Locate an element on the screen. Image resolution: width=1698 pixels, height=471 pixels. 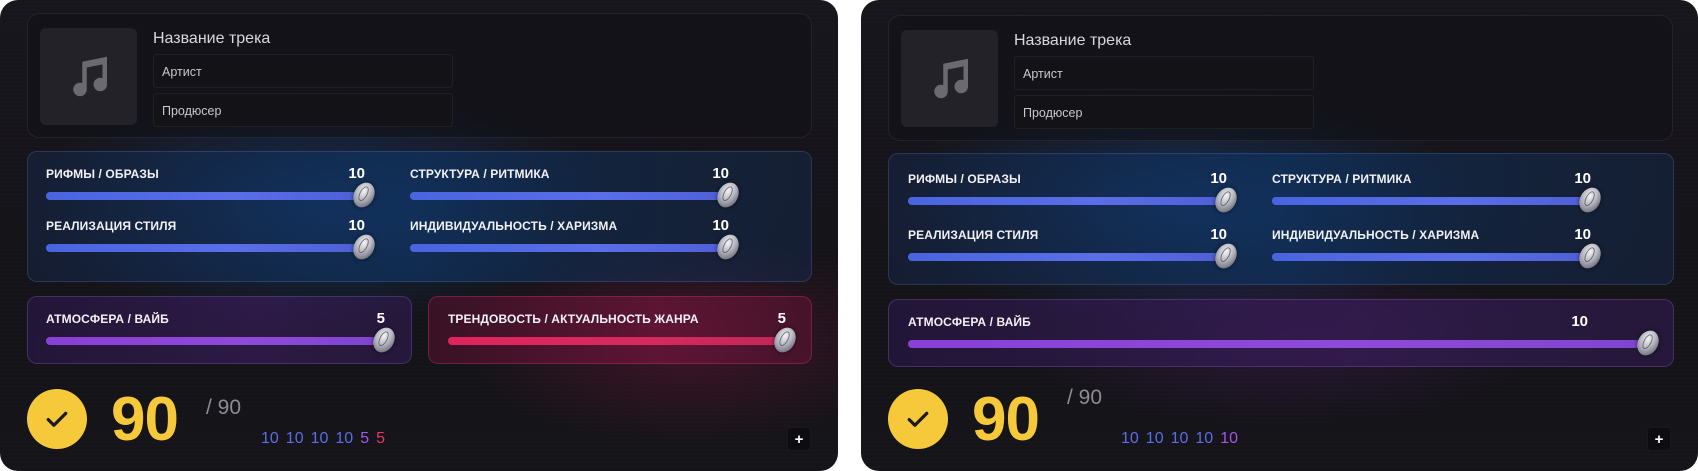
atmosphere-panel: АТМОСФЕРА / ВАЙБ 10 is located at coordinates (1281, 333).